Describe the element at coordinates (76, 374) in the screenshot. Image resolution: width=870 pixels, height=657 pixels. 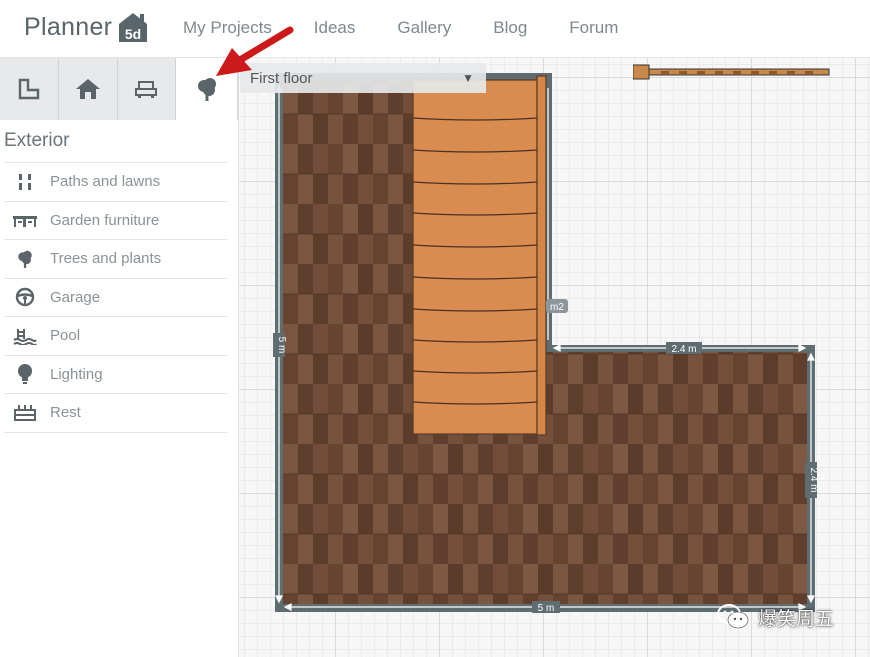
I see `category-label: Lighting` at that location.